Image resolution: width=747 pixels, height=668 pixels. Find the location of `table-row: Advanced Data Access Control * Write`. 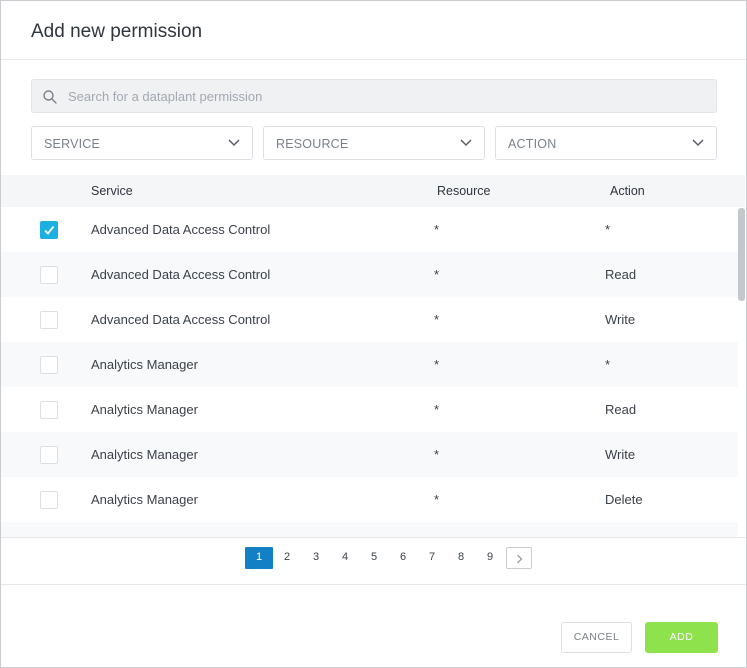

table-row: Advanced Data Access Control * Write is located at coordinates (369, 319).